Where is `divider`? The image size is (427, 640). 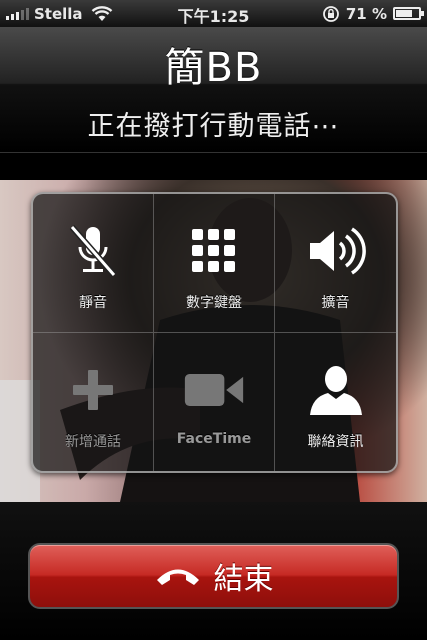
divider is located at coordinates (213, 166).